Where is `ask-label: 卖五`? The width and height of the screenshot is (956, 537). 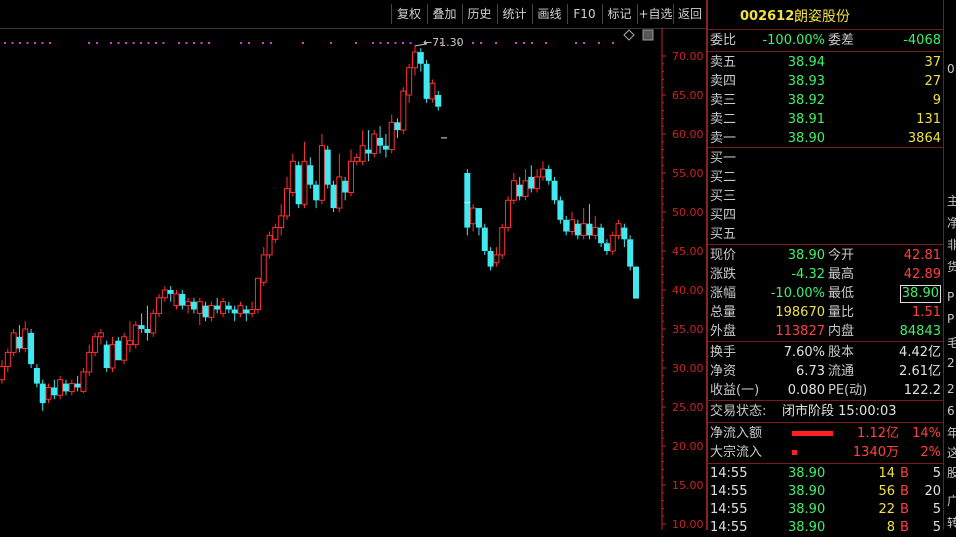
ask-label: 卖五 is located at coordinates (723, 62).